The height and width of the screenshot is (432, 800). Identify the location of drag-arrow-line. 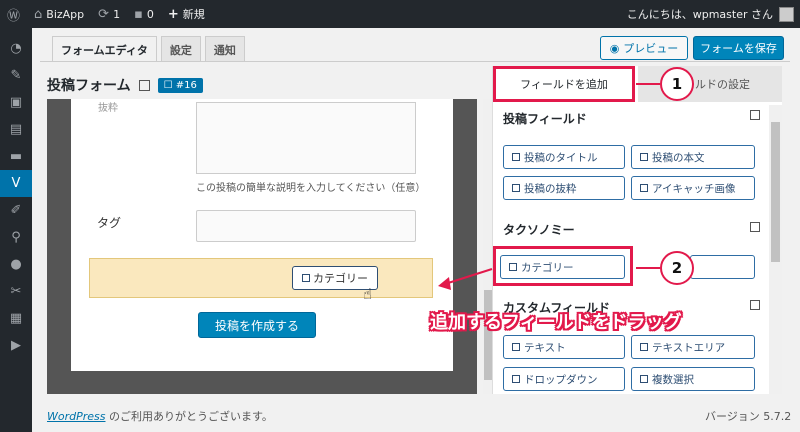
(468, 276).